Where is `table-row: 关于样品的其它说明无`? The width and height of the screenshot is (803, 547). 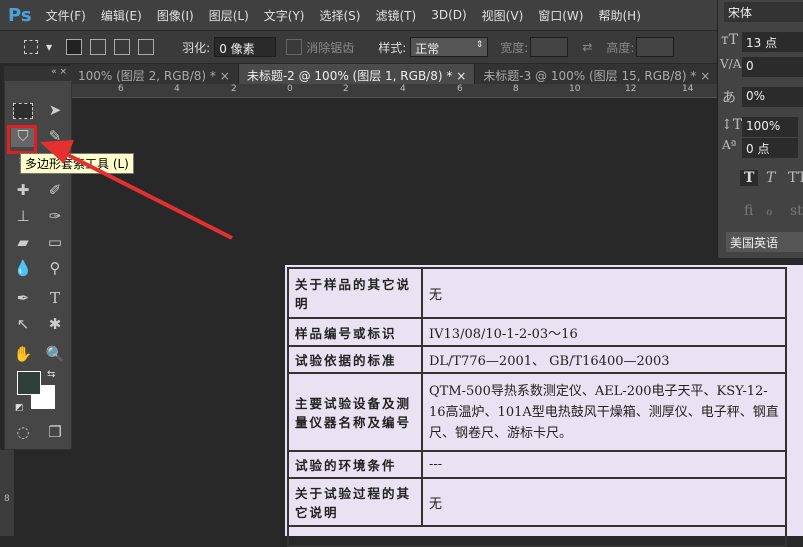 table-row: 关于样品的其它说明无 is located at coordinates (537, 293).